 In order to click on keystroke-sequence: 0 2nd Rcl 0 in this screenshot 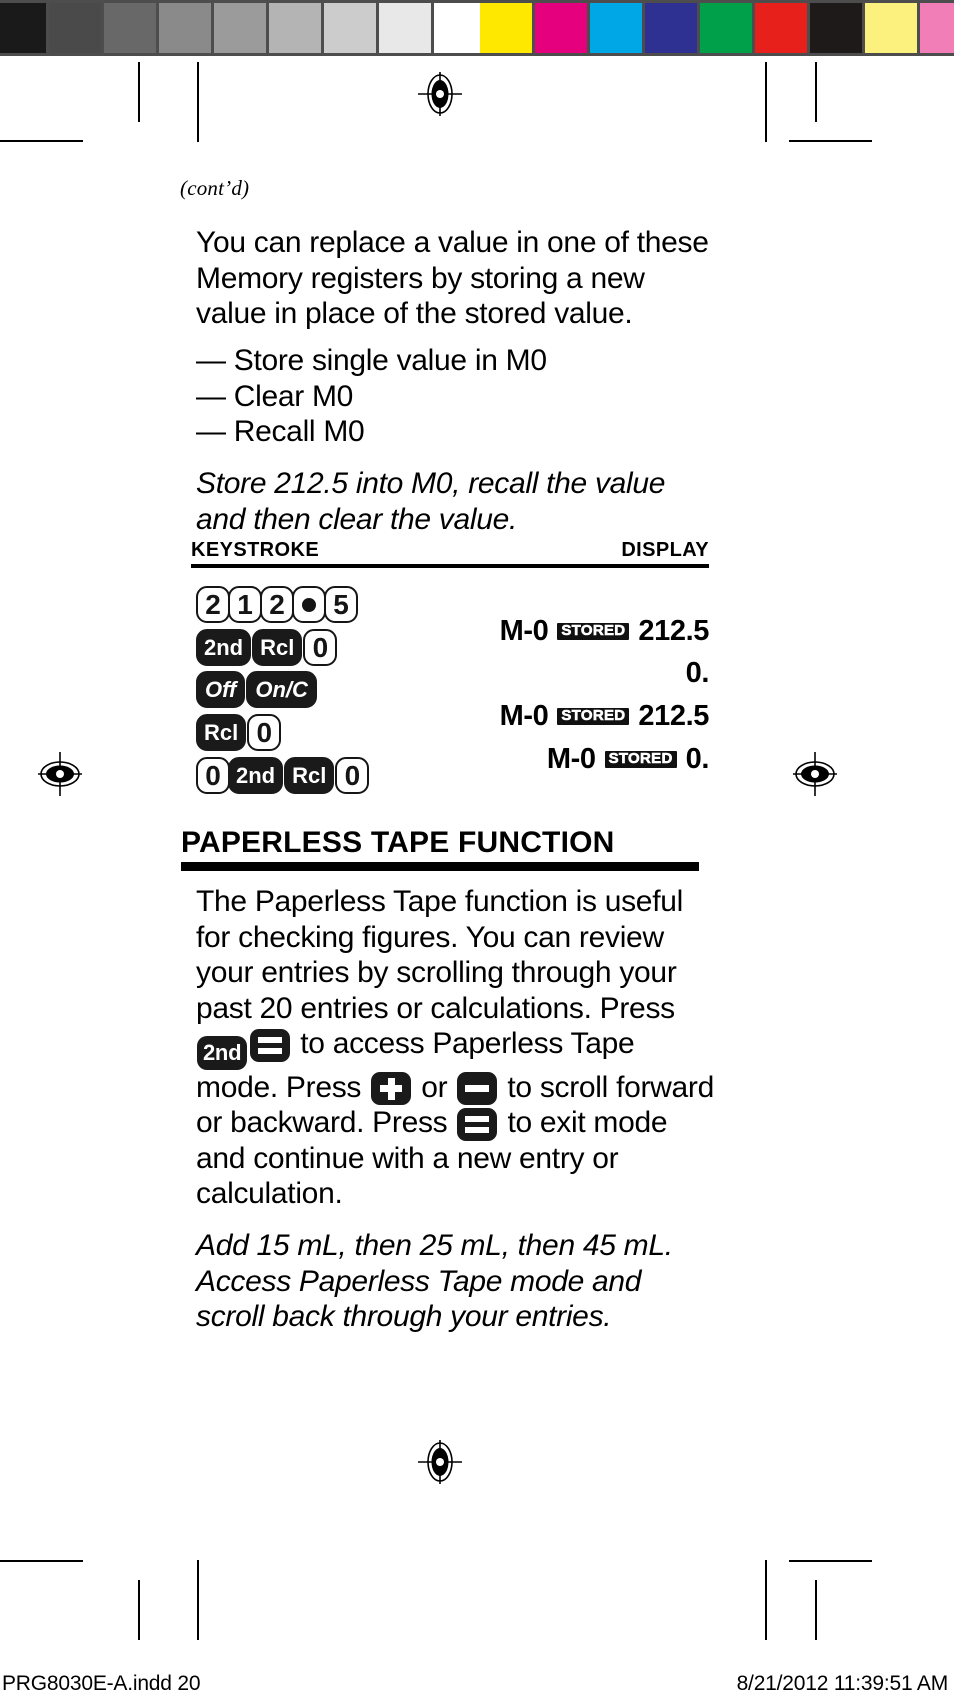, I will do `click(283, 775)`.